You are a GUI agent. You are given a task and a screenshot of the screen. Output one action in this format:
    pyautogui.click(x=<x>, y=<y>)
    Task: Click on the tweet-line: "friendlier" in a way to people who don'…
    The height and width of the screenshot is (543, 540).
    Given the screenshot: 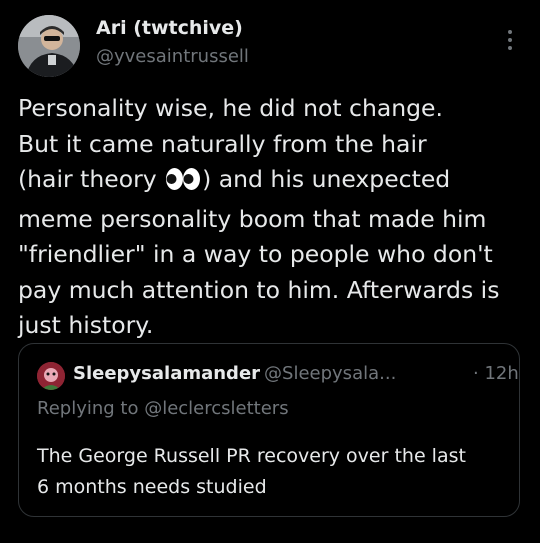 What is the action you would take?
    pyautogui.click(x=255, y=254)
    